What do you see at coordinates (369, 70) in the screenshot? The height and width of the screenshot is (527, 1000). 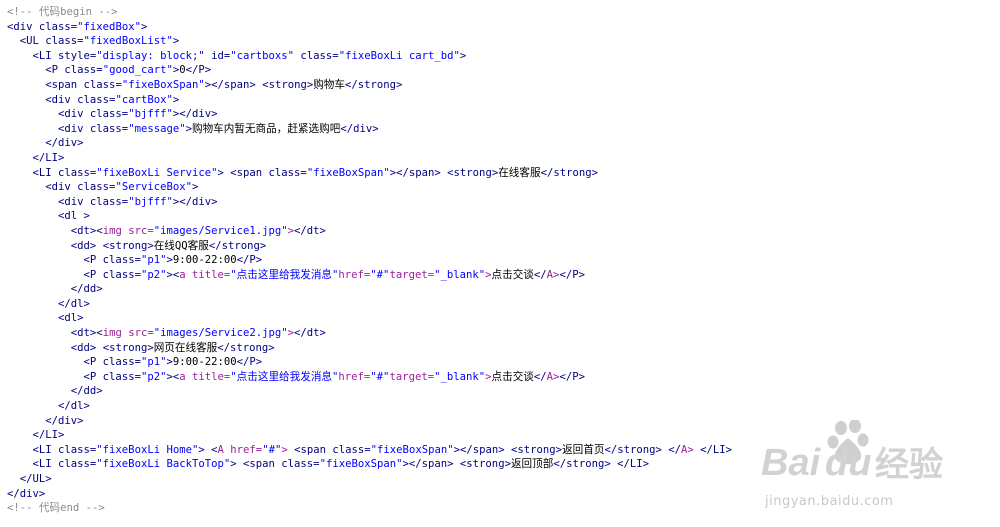 I see `code-line: <P class="good_cart">0</P>` at bounding box center [369, 70].